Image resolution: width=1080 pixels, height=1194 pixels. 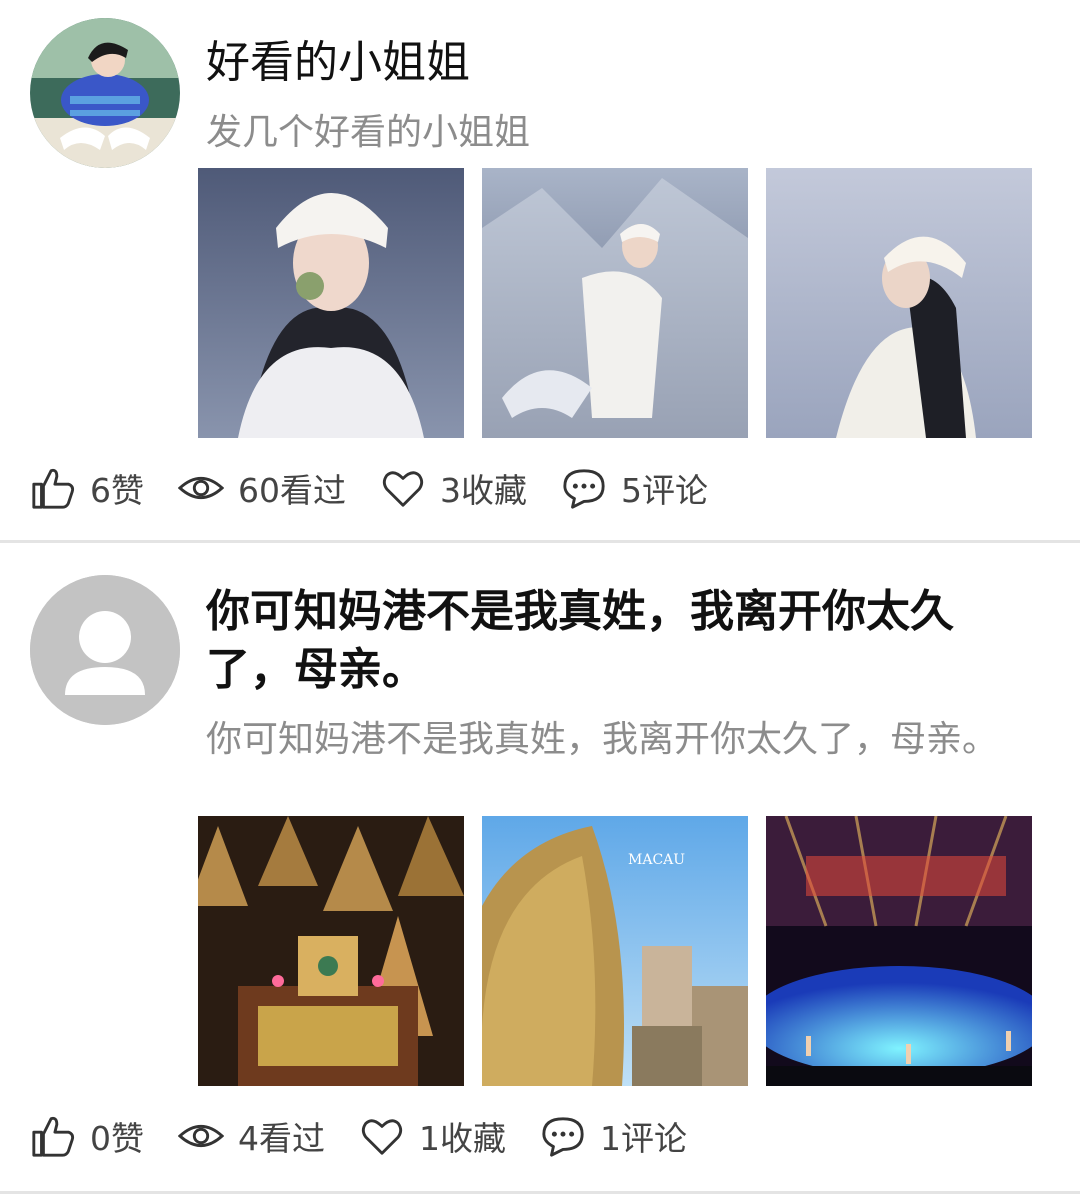 I want to click on view-indicator: 60看过, so click(x=262, y=488).